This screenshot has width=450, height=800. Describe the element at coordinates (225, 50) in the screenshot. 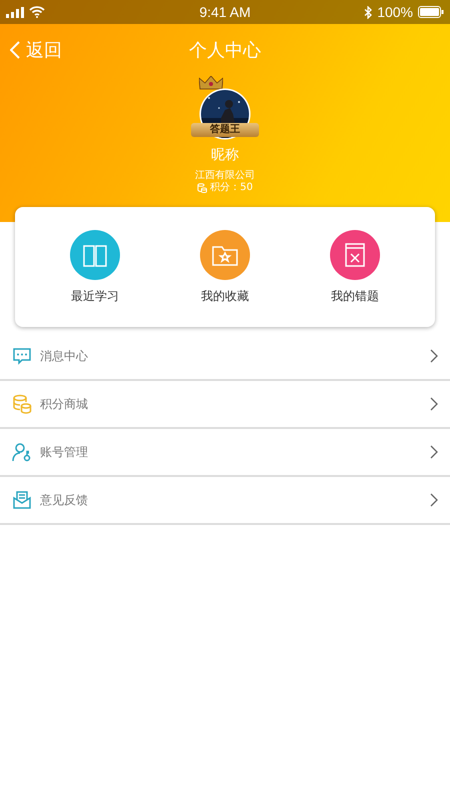

I see `page-title: 个人中心` at that location.